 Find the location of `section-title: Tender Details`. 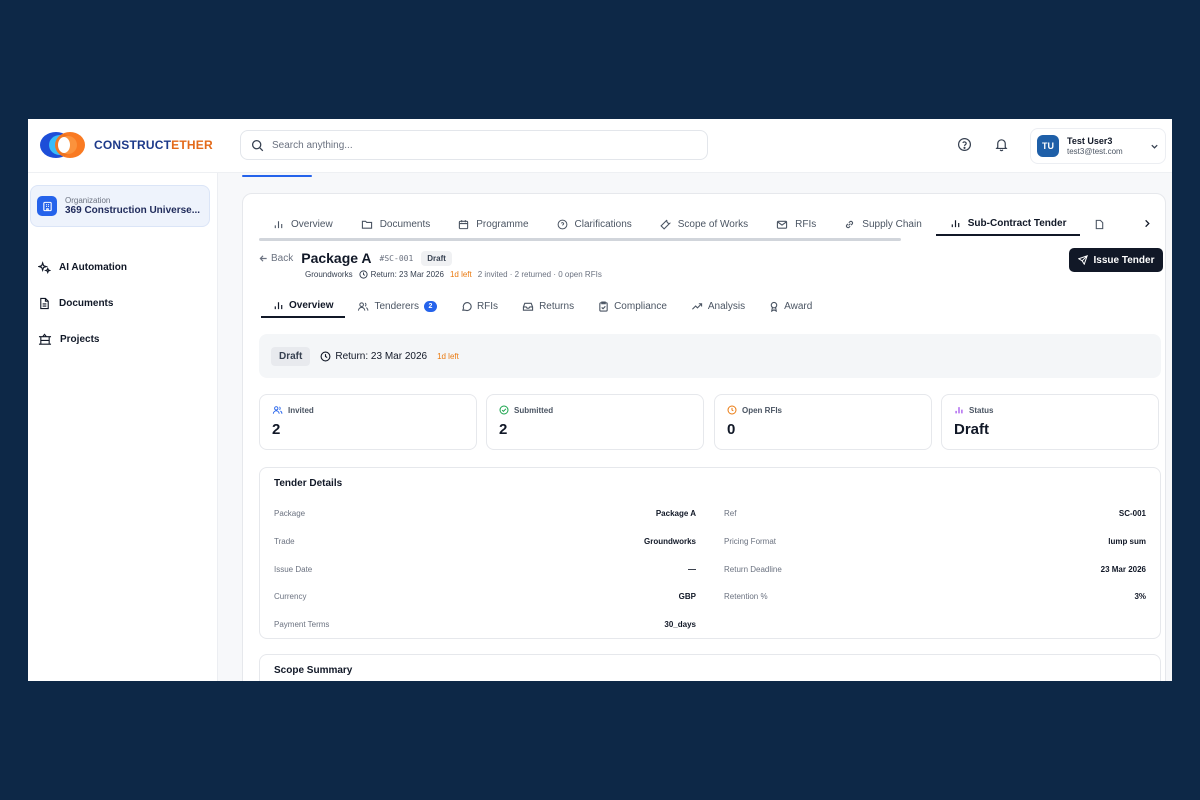

section-title: Tender Details is located at coordinates (308, 483).